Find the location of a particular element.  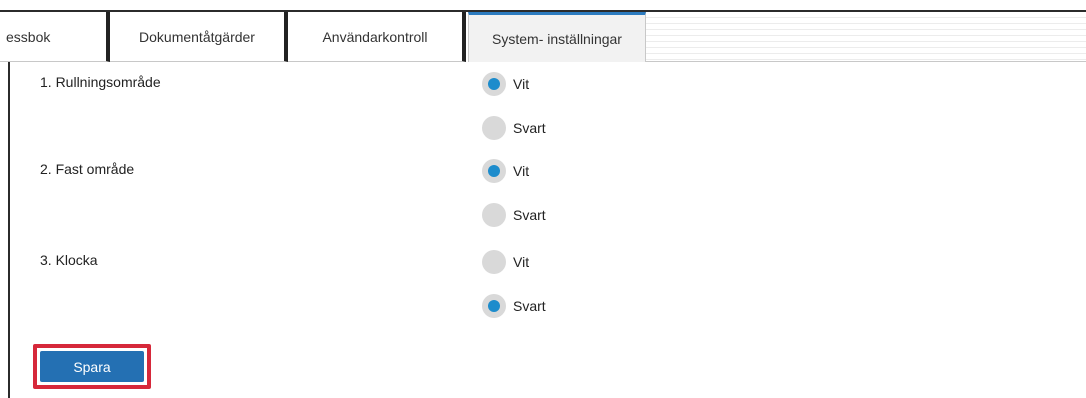

setting-label-scroll-area: 1. Rullningsområde is located at coordinates (100, 82).